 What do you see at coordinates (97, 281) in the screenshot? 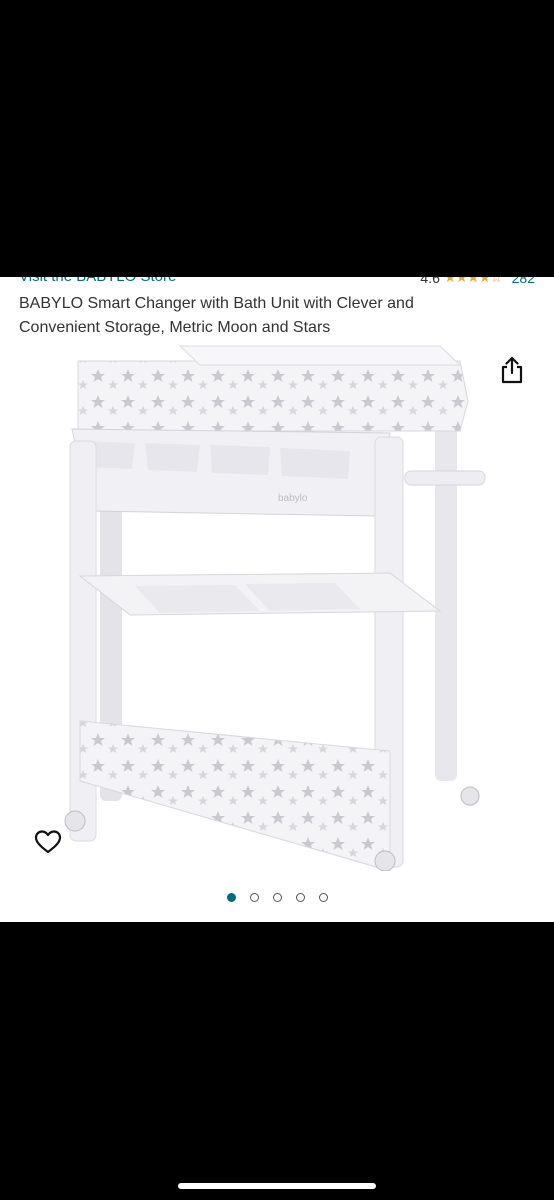
I see `store-link: Visit the BABYLO Store` at bounding box center [97, 281].